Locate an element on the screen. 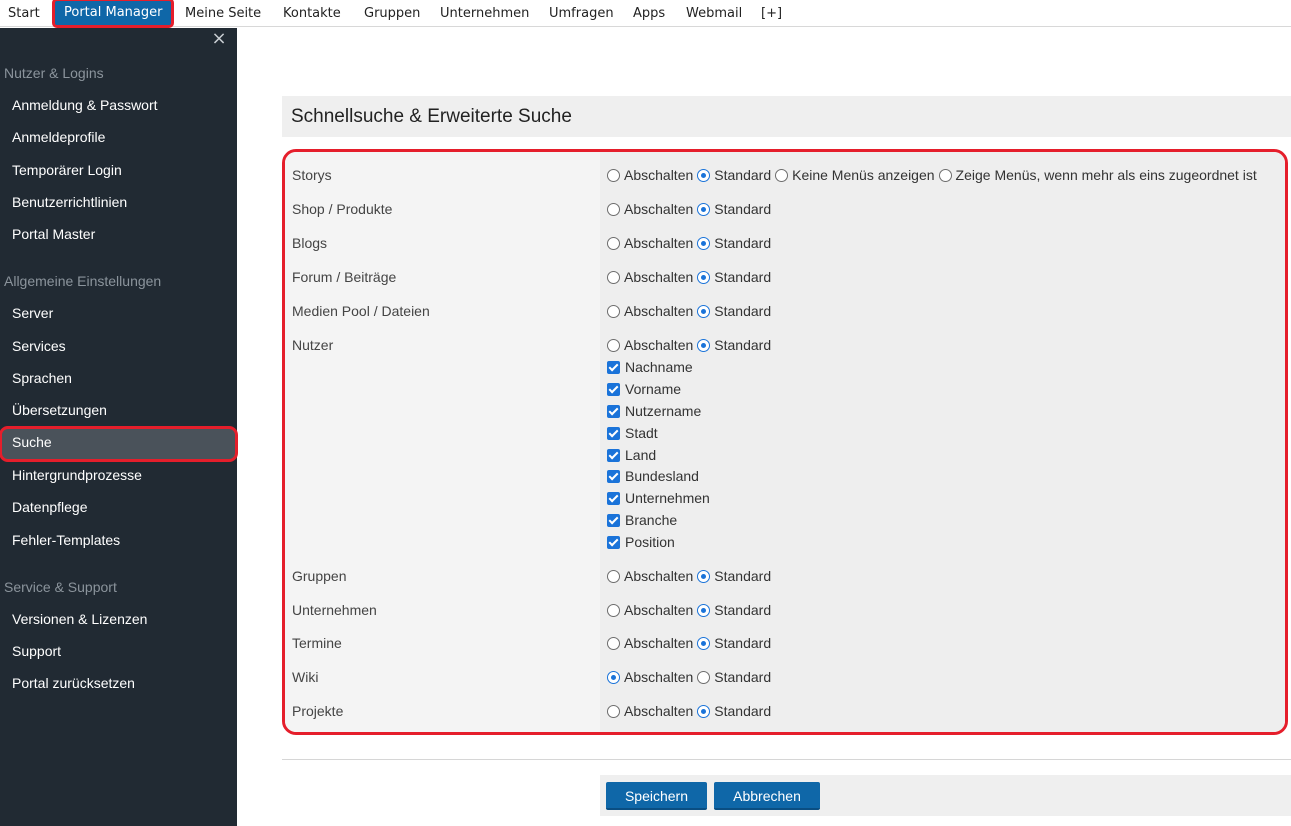 Image resolution: width=1291 pixels, height=826 pixels. sidebar-item-benutzerrichtlinien: Benutzerrichtlinien is located at coordinates (118, 202).